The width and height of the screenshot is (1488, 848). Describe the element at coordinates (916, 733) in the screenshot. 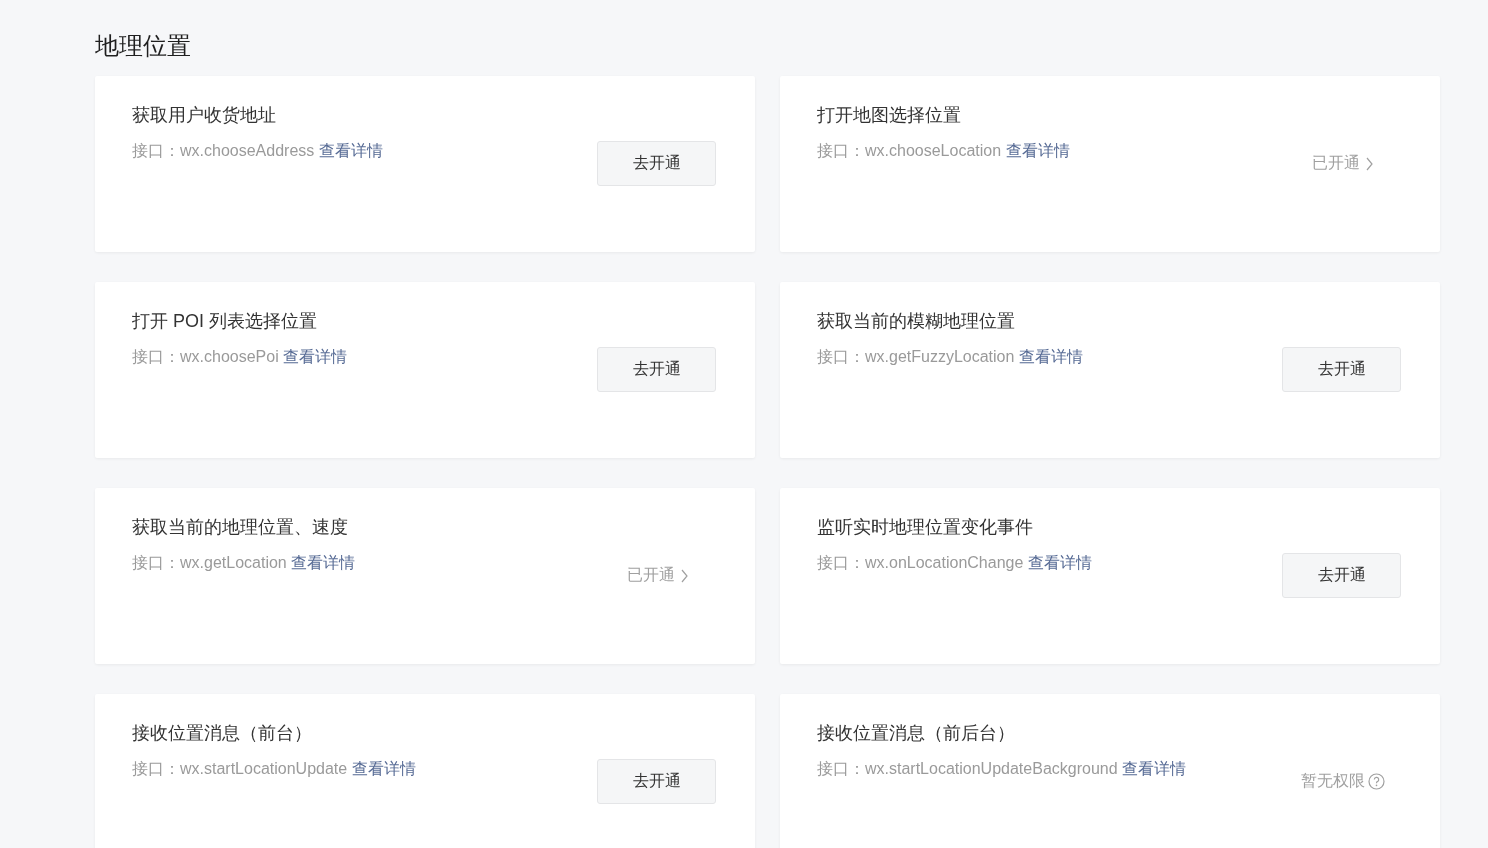

I see `card-title: 接收位置消息（前后台）` at that location.